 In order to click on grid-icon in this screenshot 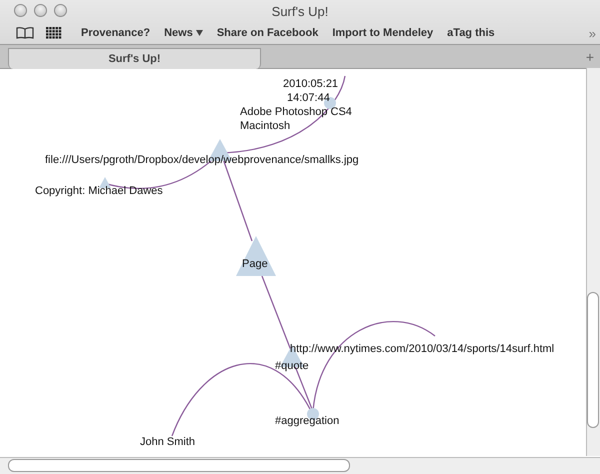, I will do `click(54, 33)`.